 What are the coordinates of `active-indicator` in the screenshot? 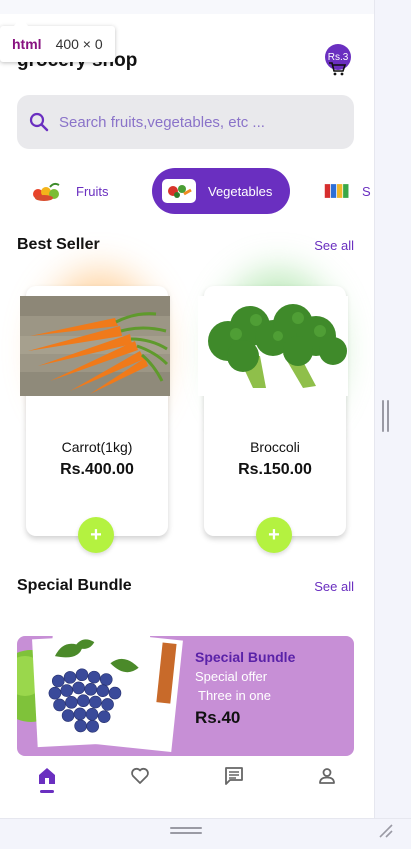 It's located at (46, 791).